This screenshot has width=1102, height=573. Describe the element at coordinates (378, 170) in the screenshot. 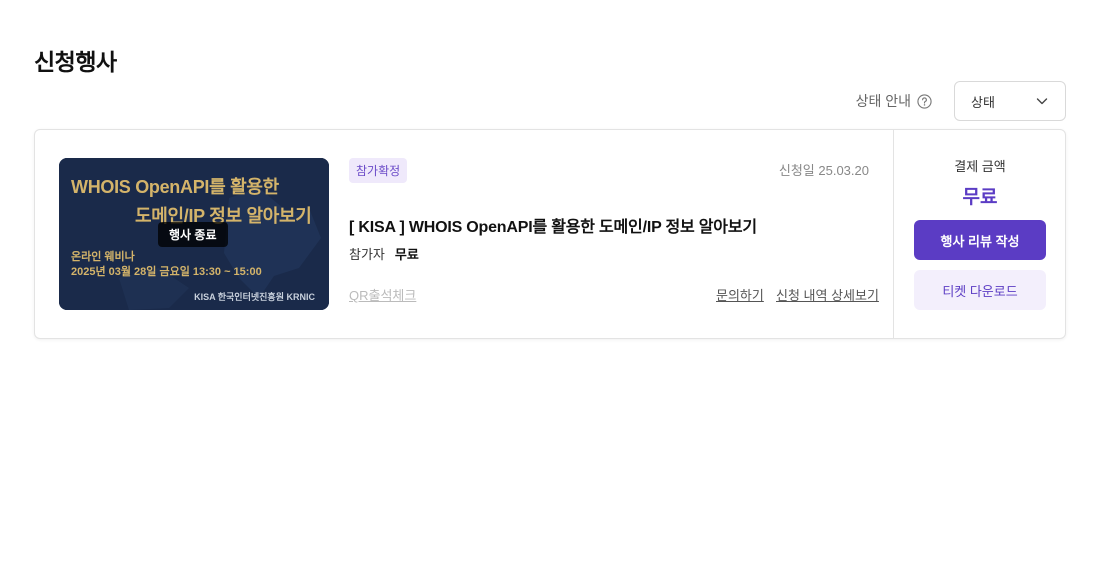

I see `status-tag: 참가확정` at that location.